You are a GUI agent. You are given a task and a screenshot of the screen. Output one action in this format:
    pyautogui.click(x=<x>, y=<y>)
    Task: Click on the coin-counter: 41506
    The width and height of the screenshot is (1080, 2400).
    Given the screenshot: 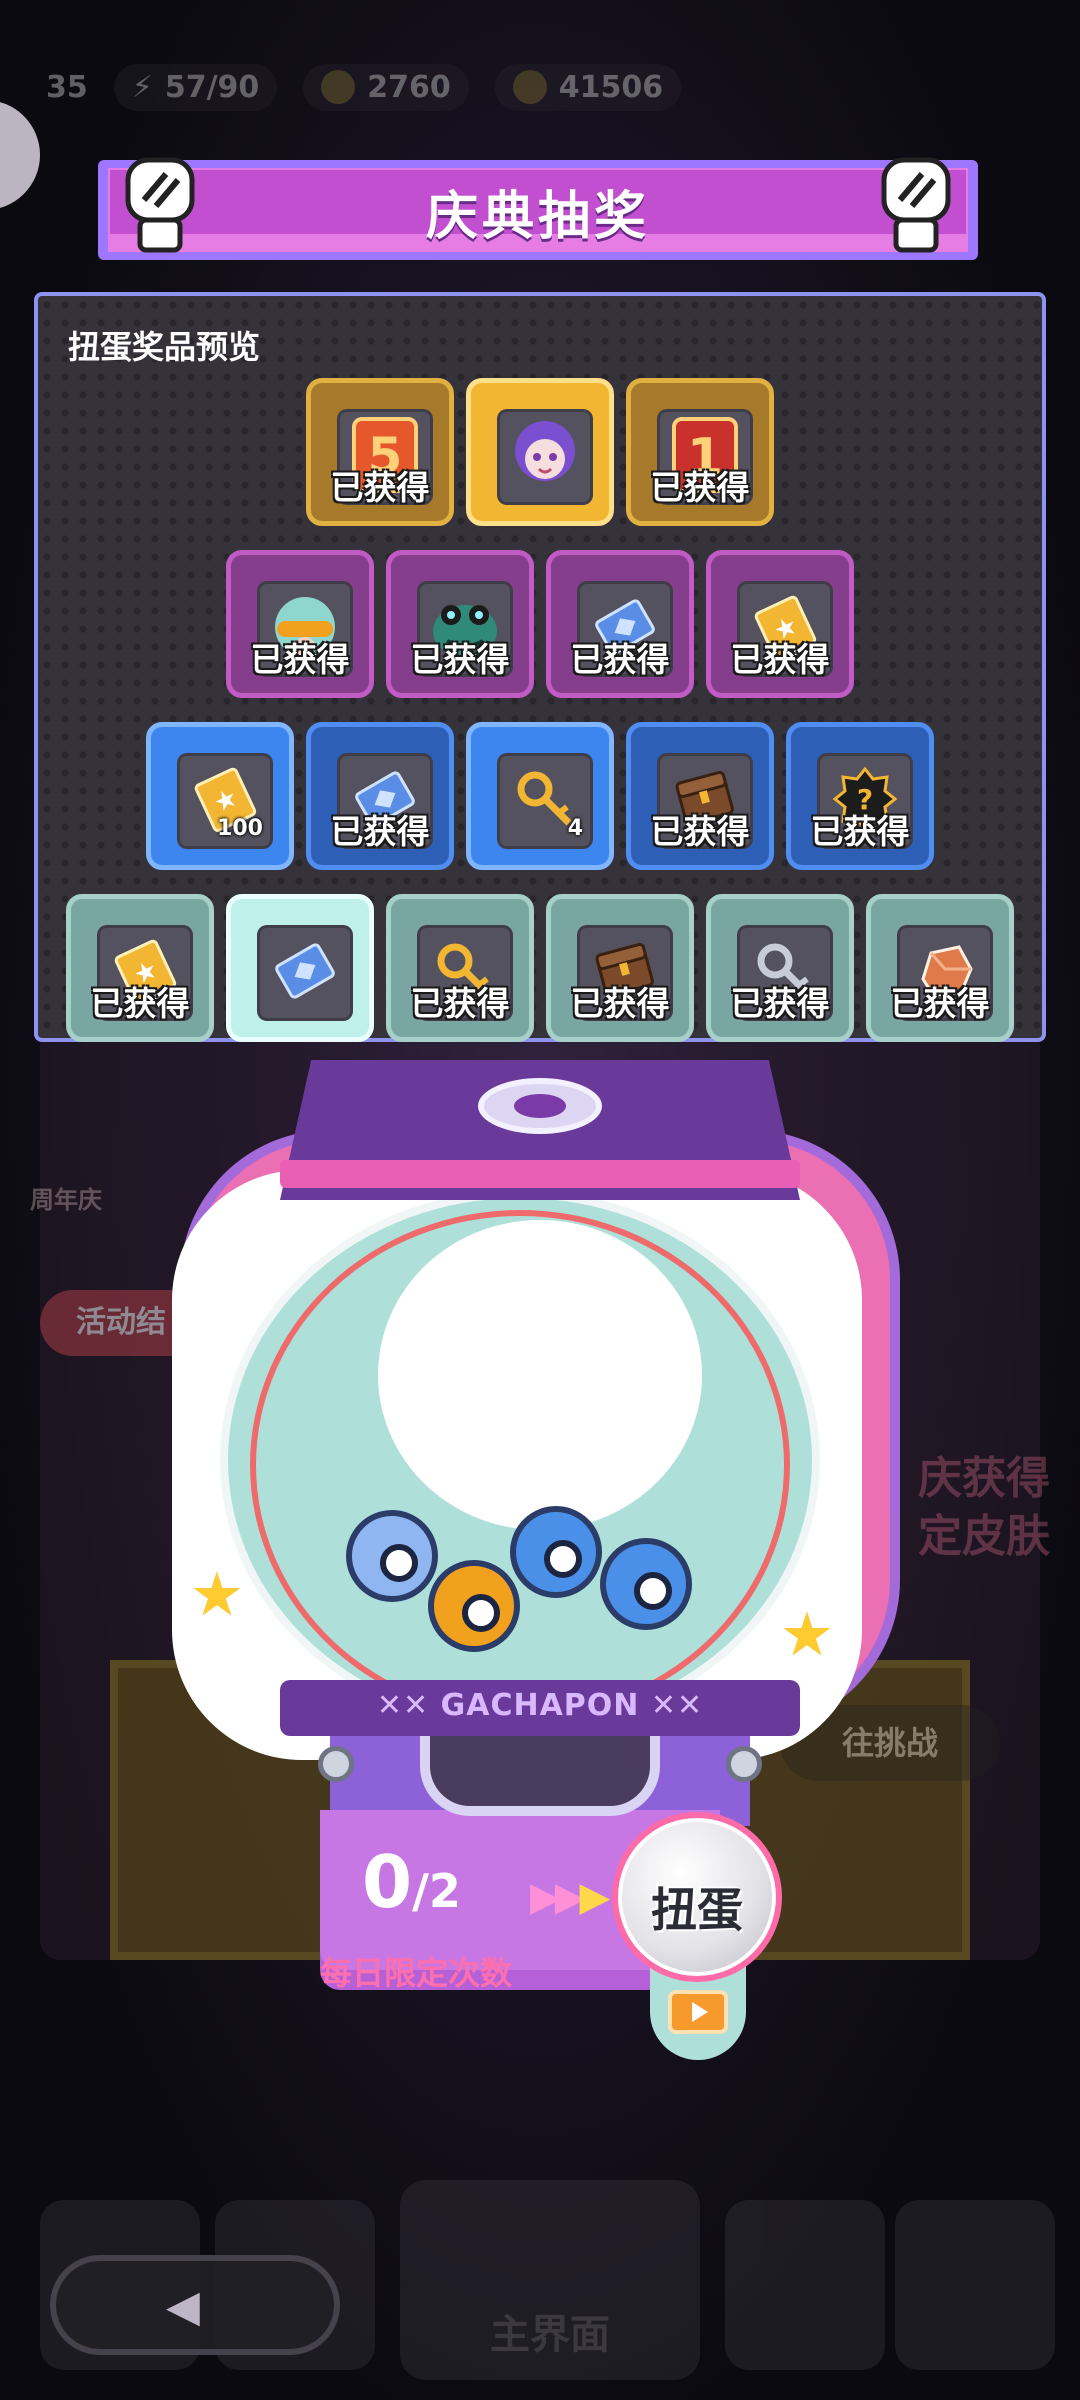 What is the action you would take?
    pyautogui.click(x=588, y=87)
    